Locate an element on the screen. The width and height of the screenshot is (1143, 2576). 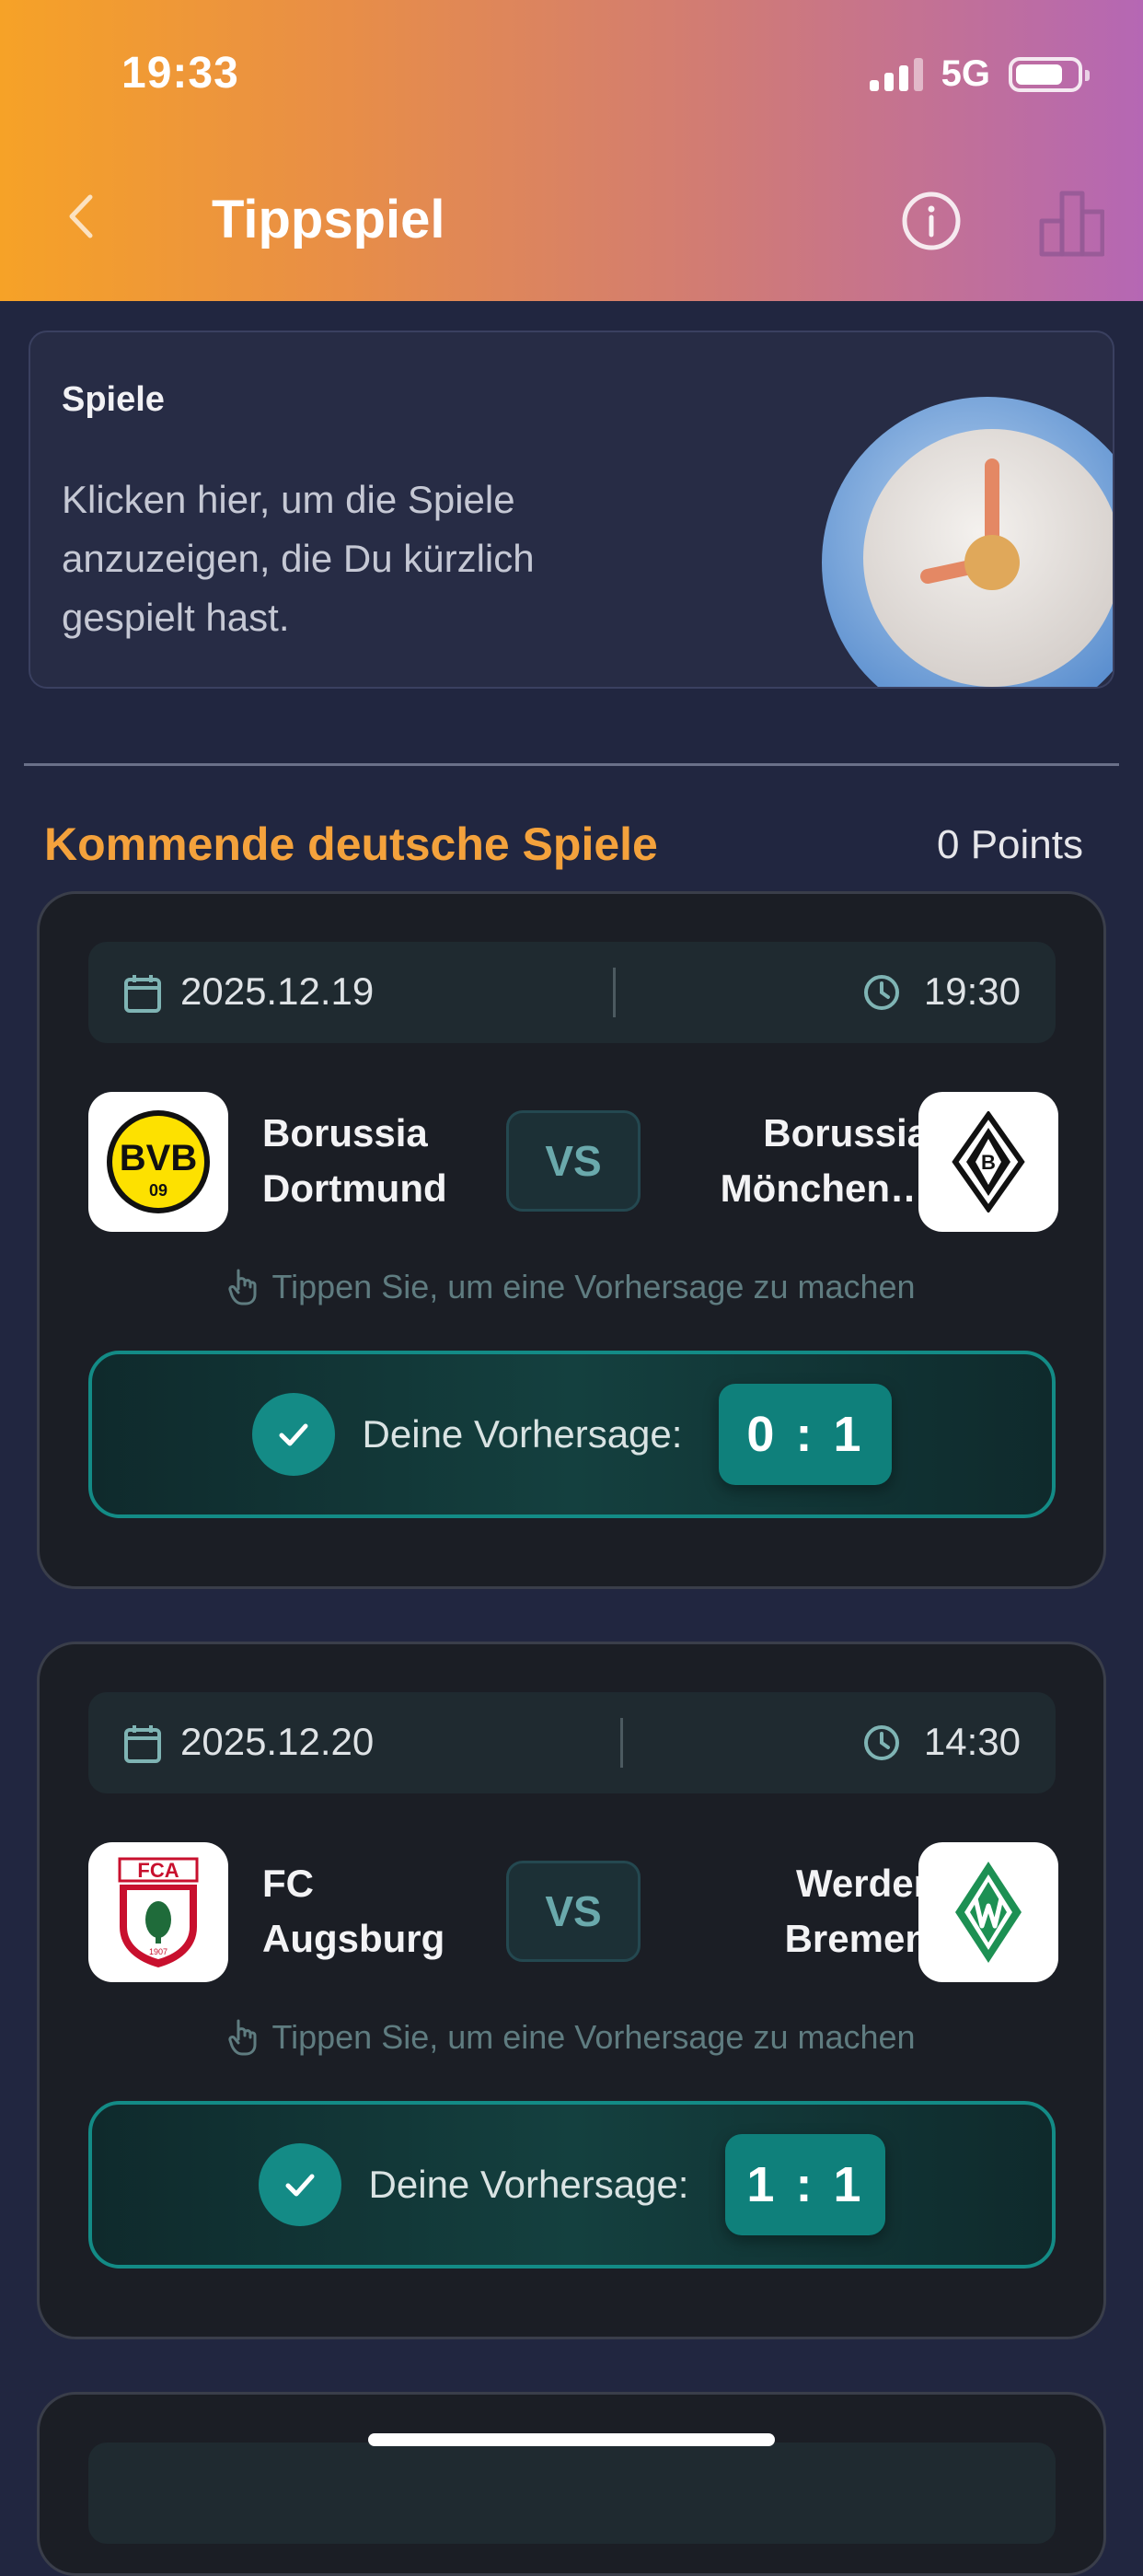
signal-icon is located at coordinates (896, 74).